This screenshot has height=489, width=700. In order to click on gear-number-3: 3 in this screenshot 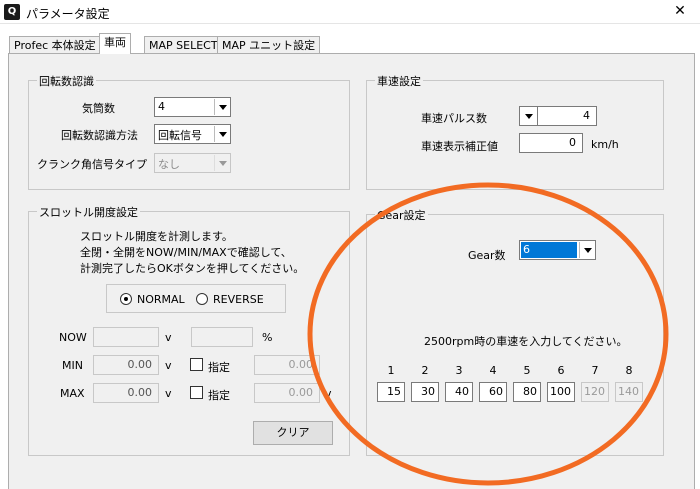, I will do `click(459, 370)`.